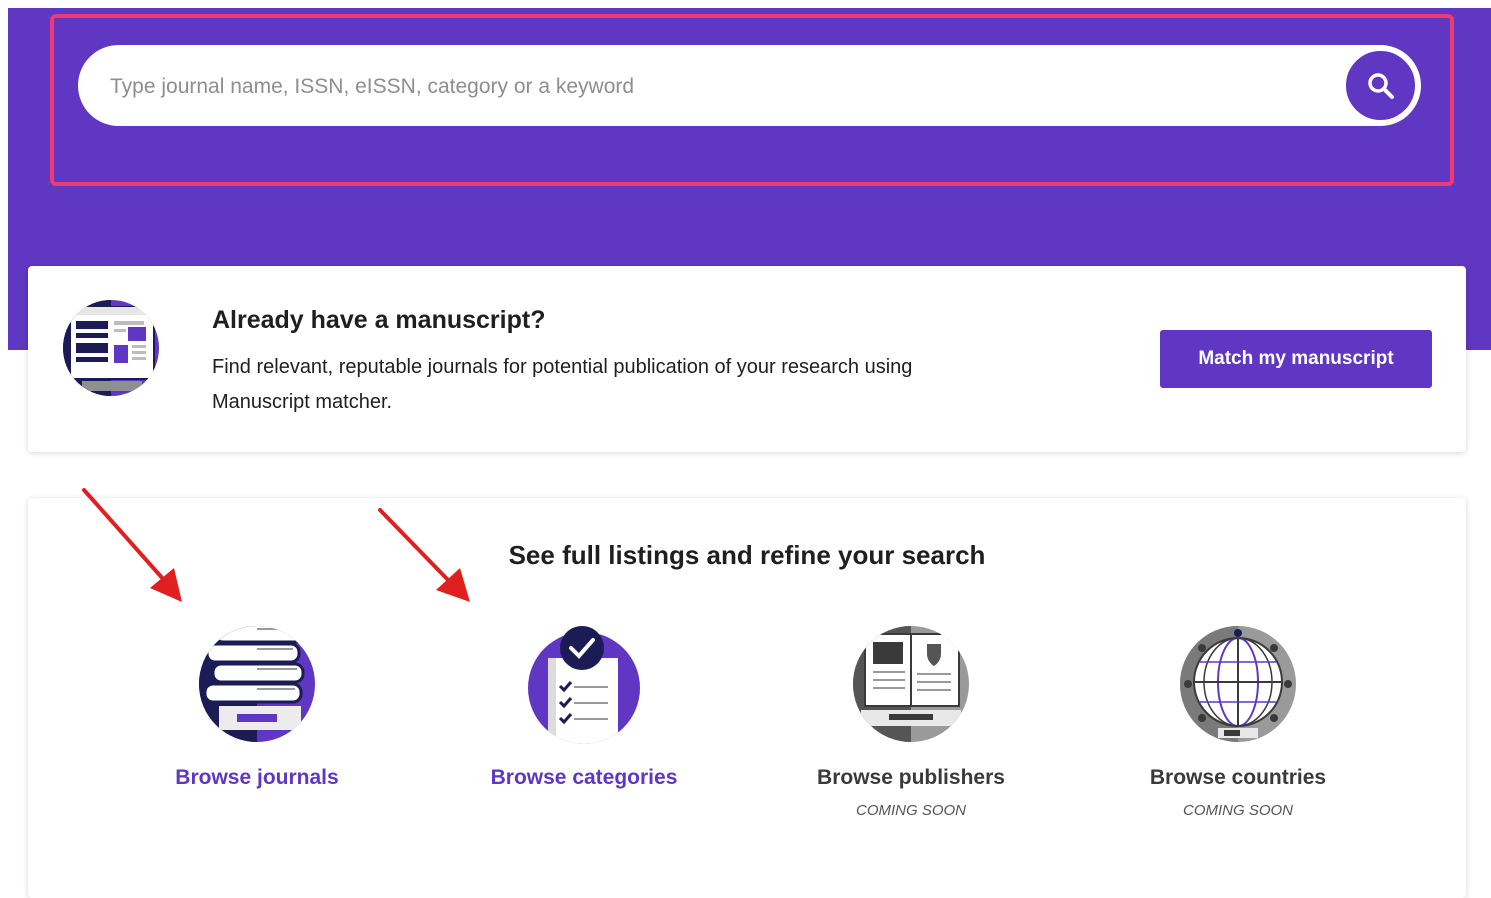 The width and height of the screenshot is (1491, 898). I want to click on publisher-book-icon, so click(911, 684).